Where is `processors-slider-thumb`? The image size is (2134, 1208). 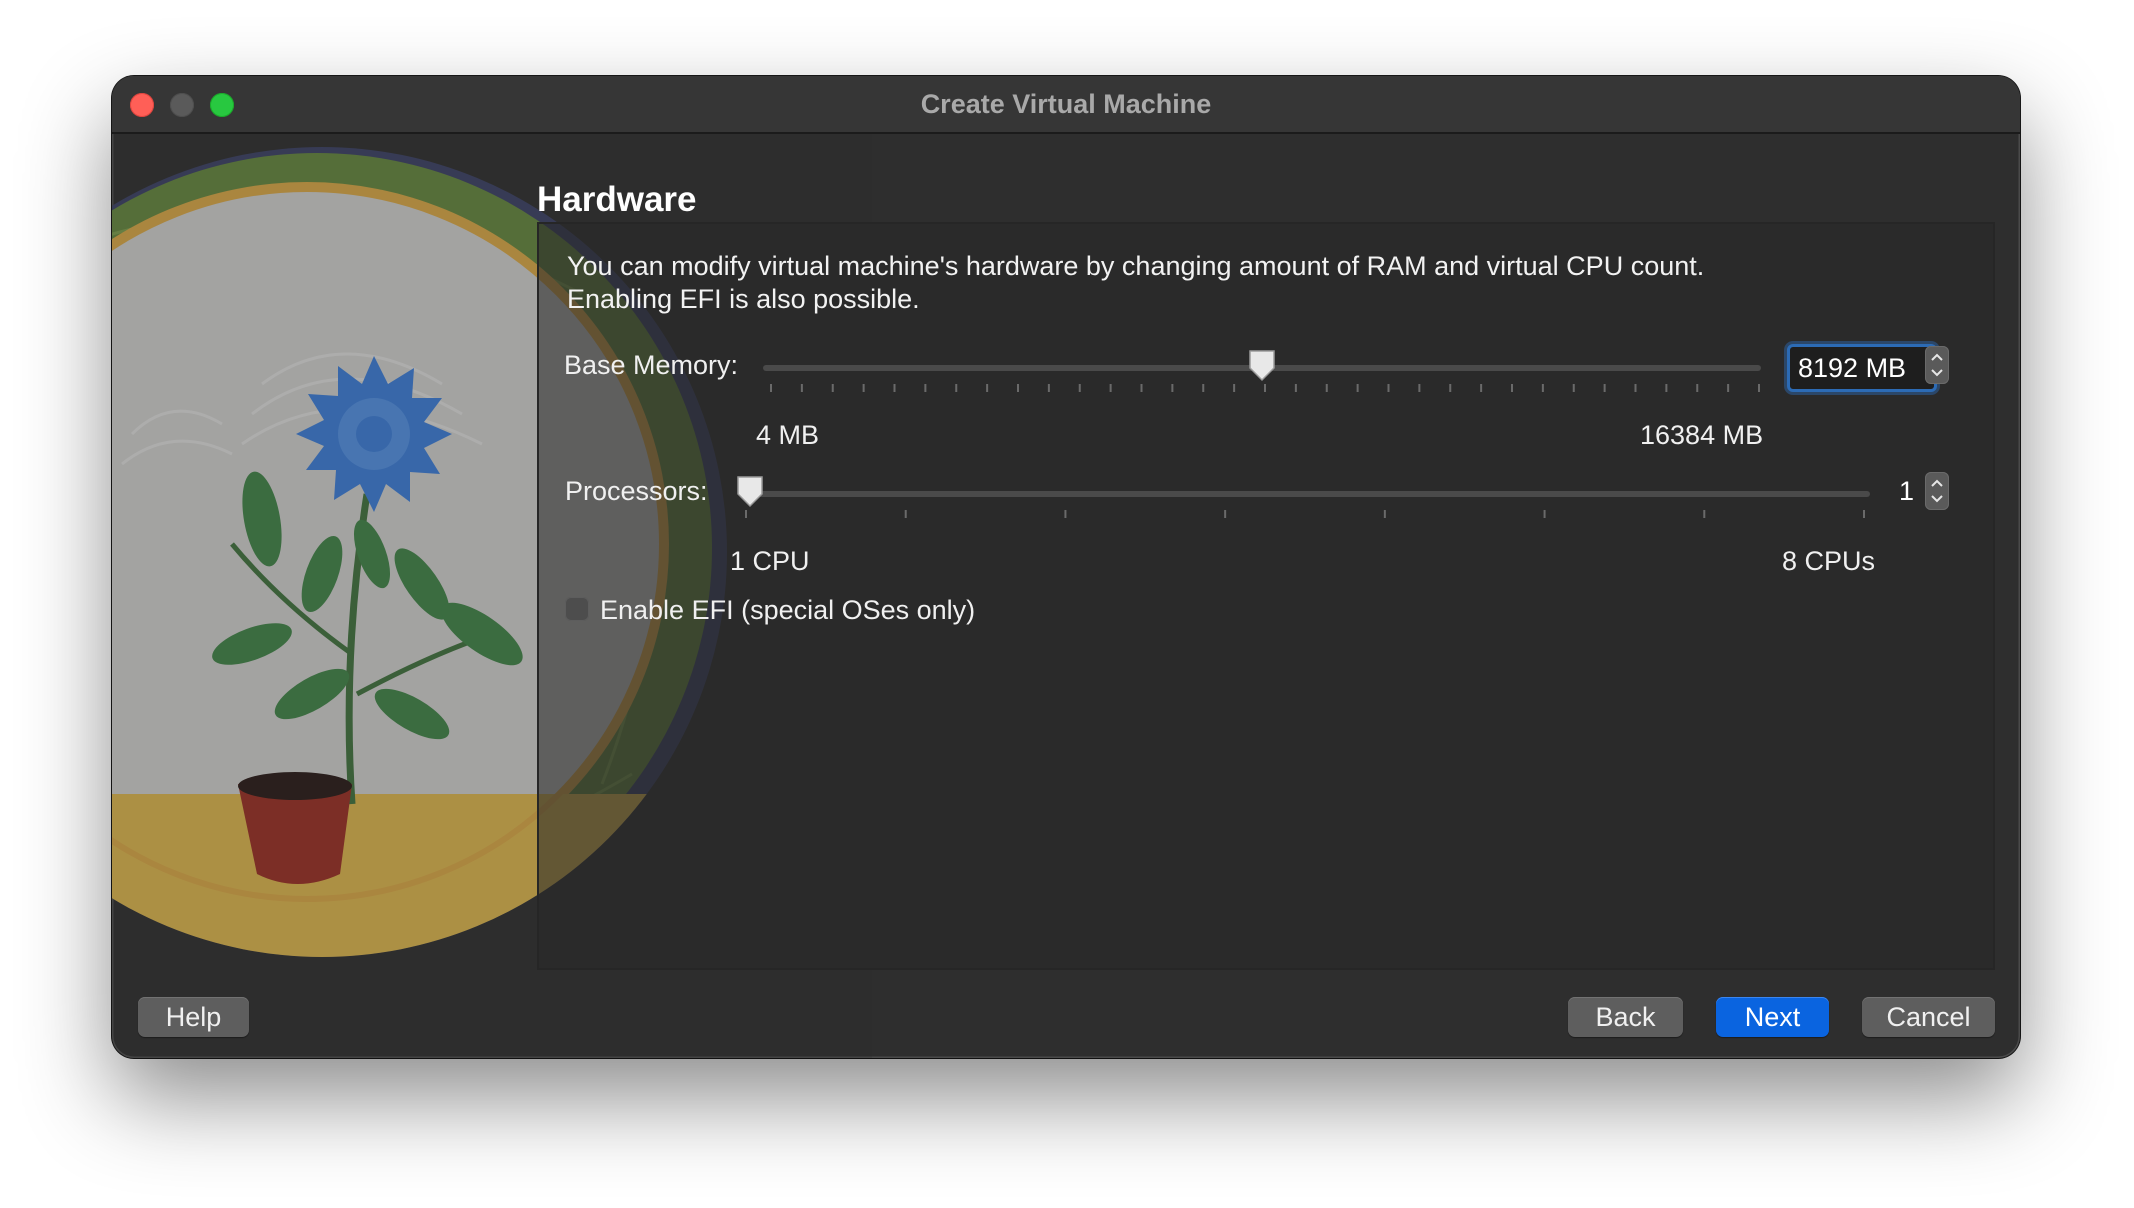 processors-slider-thumb is located at coordinates (750, 491).